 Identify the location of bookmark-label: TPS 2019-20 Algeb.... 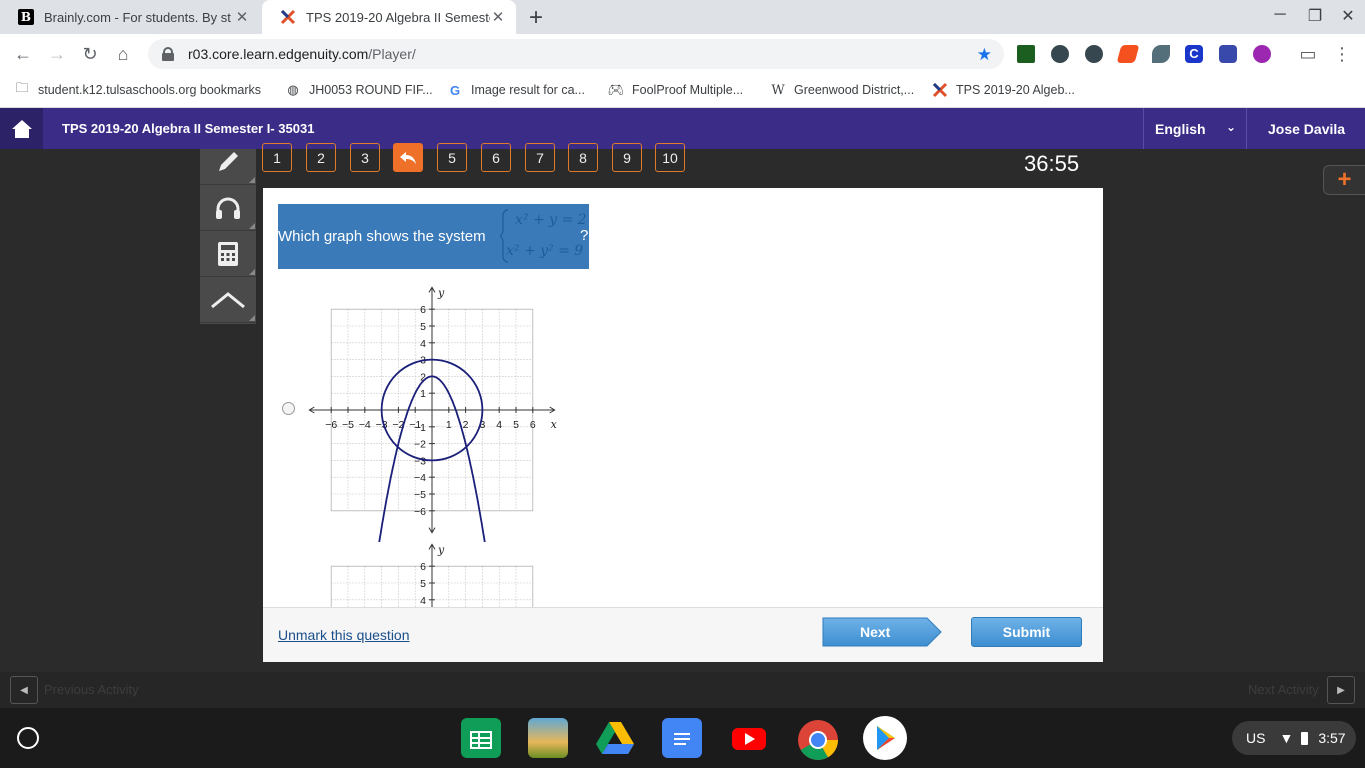
(1015, 90).